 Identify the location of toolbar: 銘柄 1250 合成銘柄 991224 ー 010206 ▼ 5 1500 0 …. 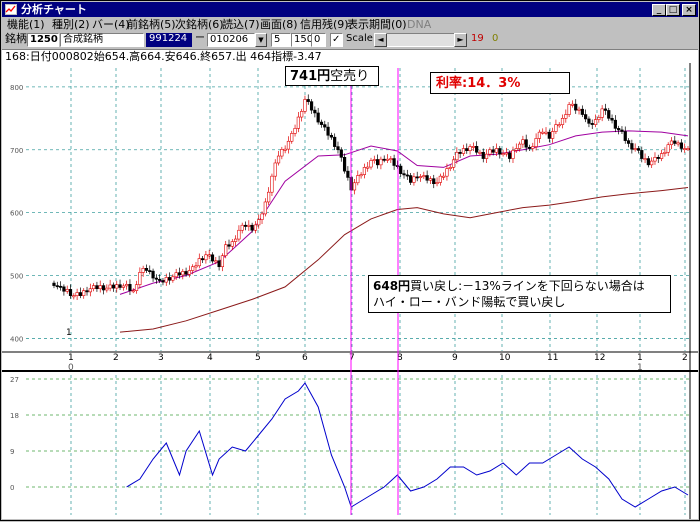
(350, 40).